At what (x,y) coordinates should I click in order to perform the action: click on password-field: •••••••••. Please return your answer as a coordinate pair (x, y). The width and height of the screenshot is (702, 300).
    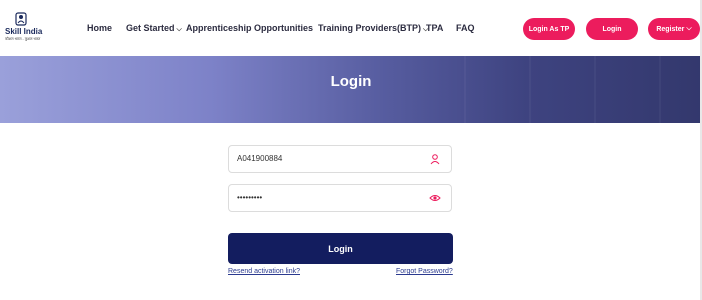
    Looking at the image, I should click on (340, 198).